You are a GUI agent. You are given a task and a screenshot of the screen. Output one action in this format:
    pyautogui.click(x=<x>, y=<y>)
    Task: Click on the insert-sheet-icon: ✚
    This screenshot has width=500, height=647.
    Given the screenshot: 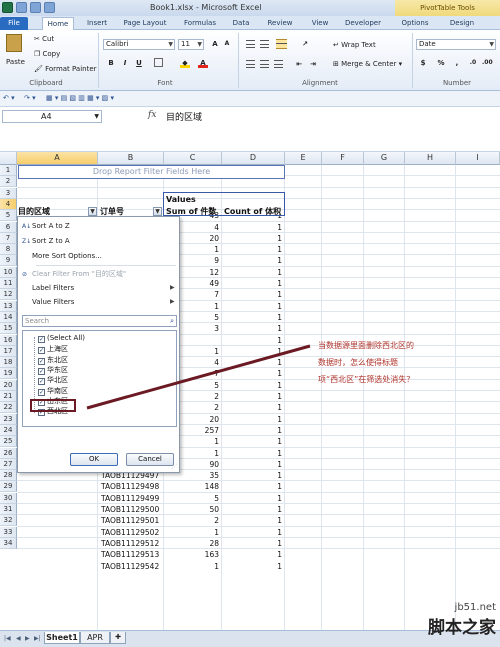 What is the action you would take?
    pyautogui.click(x=118, y=638)
    